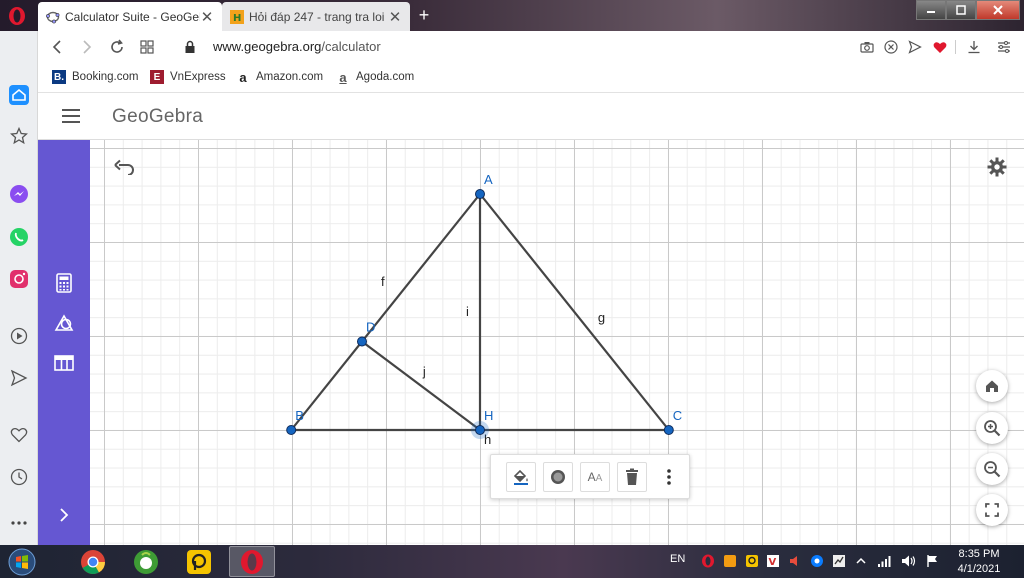  What do you see at coordinates (677, 559) in the screenshot?
I see `input-language: EN` at bounding box center [677, 559].